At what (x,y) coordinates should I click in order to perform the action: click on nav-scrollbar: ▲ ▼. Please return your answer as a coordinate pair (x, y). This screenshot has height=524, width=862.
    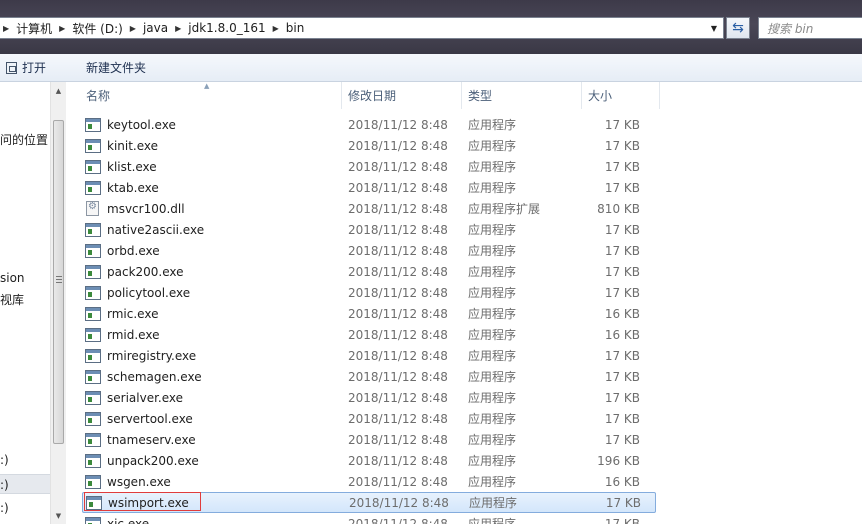
    Looking at the image, I should click on (58, 303).